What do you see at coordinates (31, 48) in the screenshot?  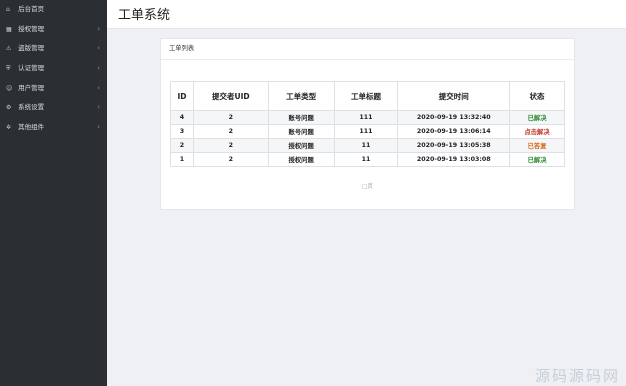 I see `sidebar-item-label: 盗版管理` at bounding box center [31, 48].